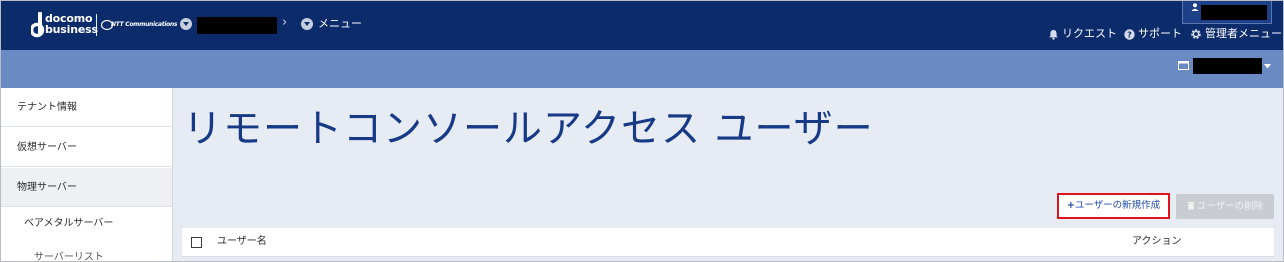 The width and height of the screenshot is (1284, 262). I want to click on user-icon, so click(1195, 7).